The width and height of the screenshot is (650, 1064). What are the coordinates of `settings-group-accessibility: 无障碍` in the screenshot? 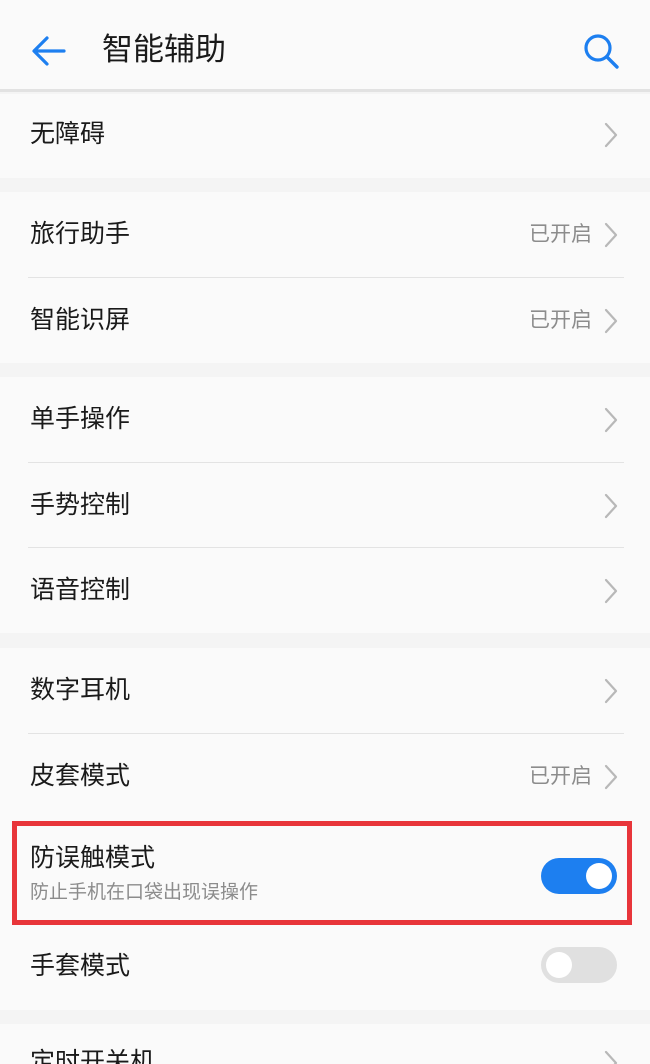 It's located at (325, 136).